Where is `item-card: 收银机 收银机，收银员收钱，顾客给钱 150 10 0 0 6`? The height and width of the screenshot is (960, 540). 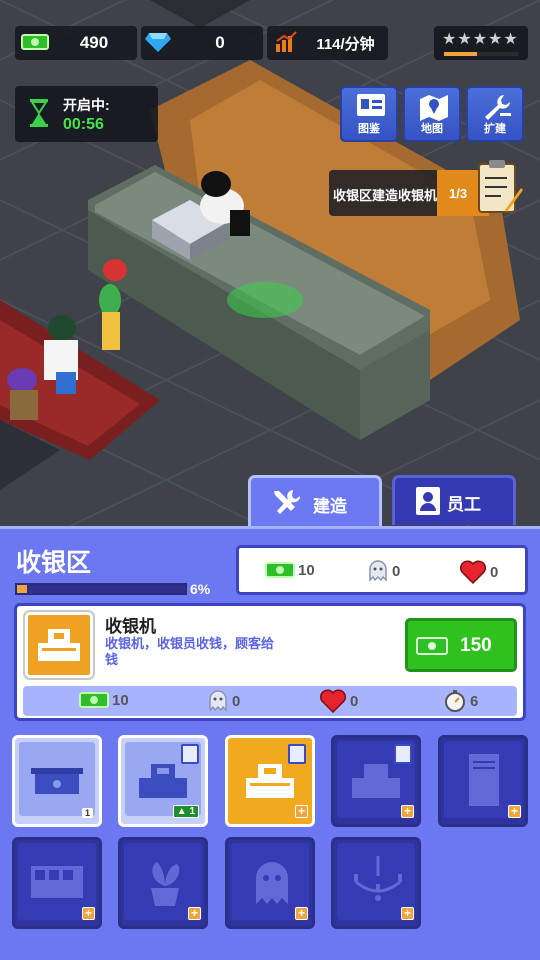 item-card: 收银机 收银机，收银员收钱，顾客给钱 150 10 0 0 6 is located at coordinates (270, 662).